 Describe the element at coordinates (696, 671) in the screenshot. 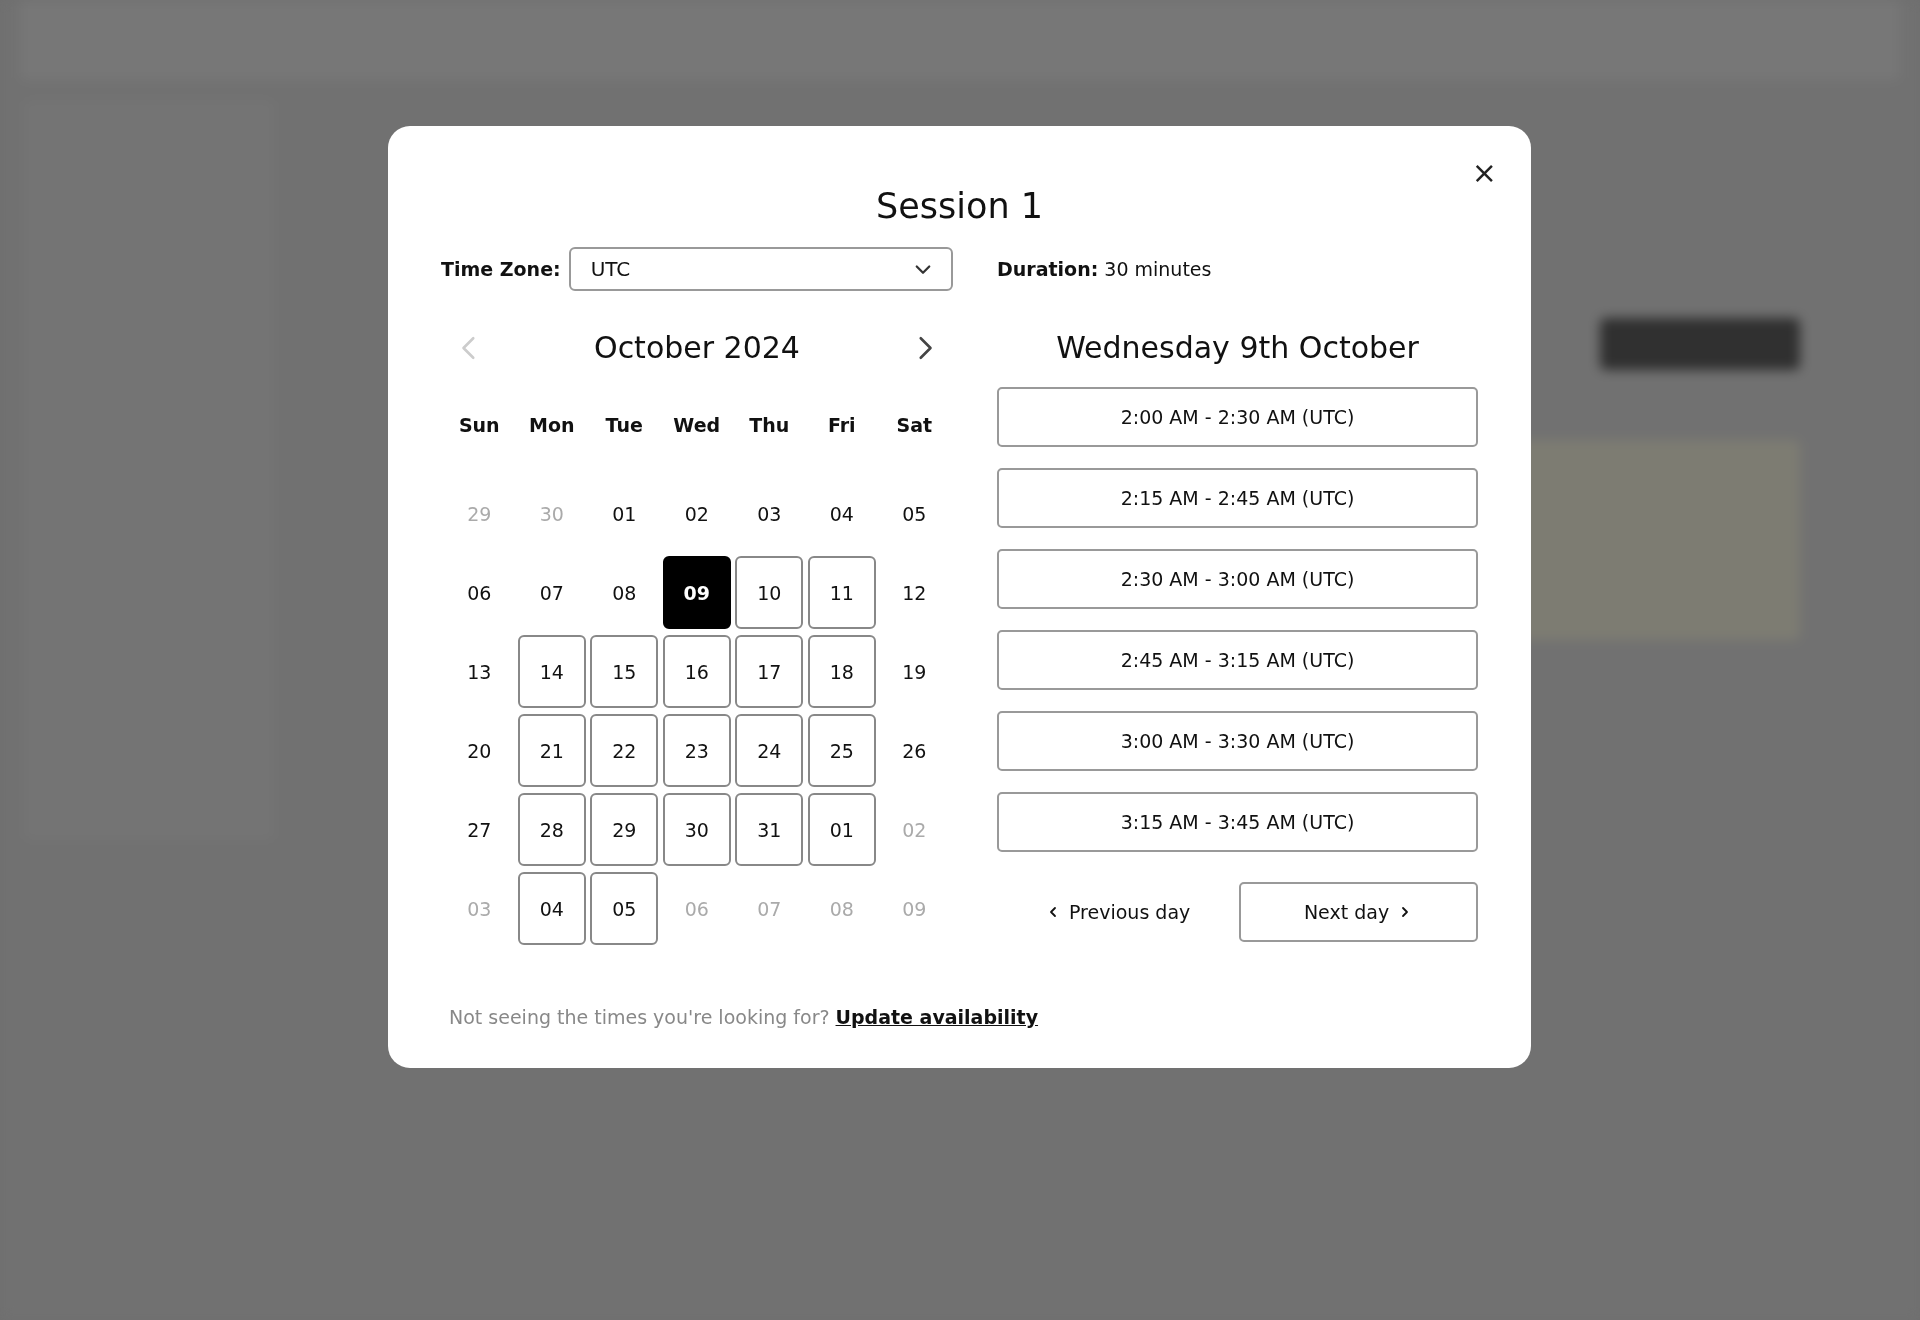

I see `date-button: 16` at that location.